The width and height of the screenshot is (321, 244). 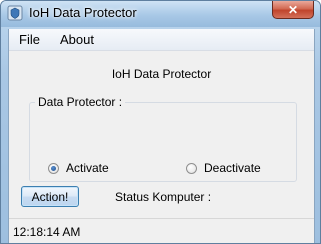 I want to click on radio-activate-label: Activate, so click(x=87, y=168).